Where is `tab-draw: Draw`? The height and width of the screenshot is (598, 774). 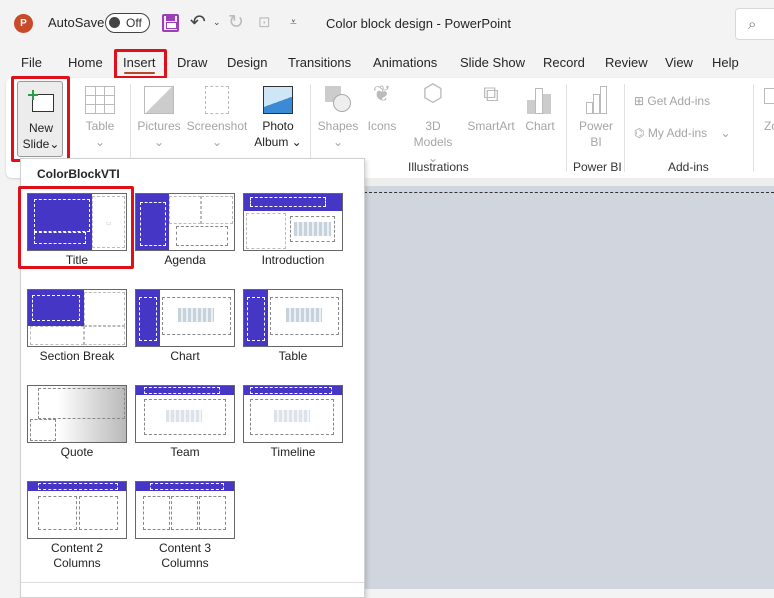
tab-draw: Draw is located at coordinates (192, 62).